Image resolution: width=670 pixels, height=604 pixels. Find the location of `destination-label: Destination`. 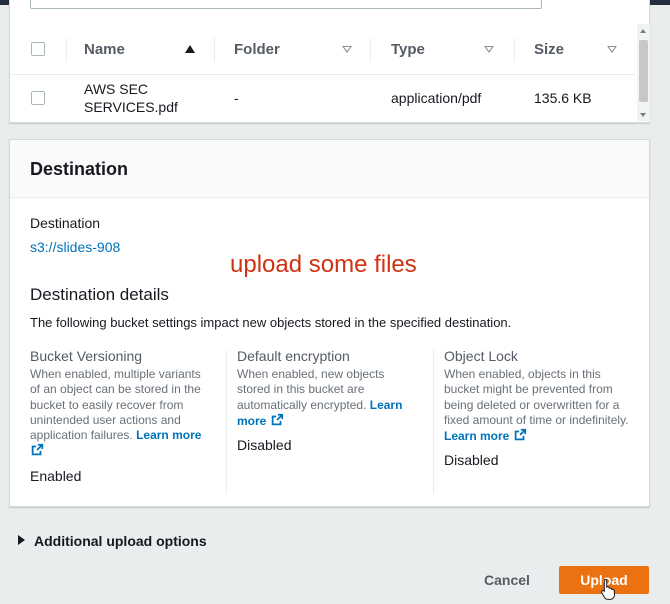

destination-label: Destination is located at coordinates (65, 223).